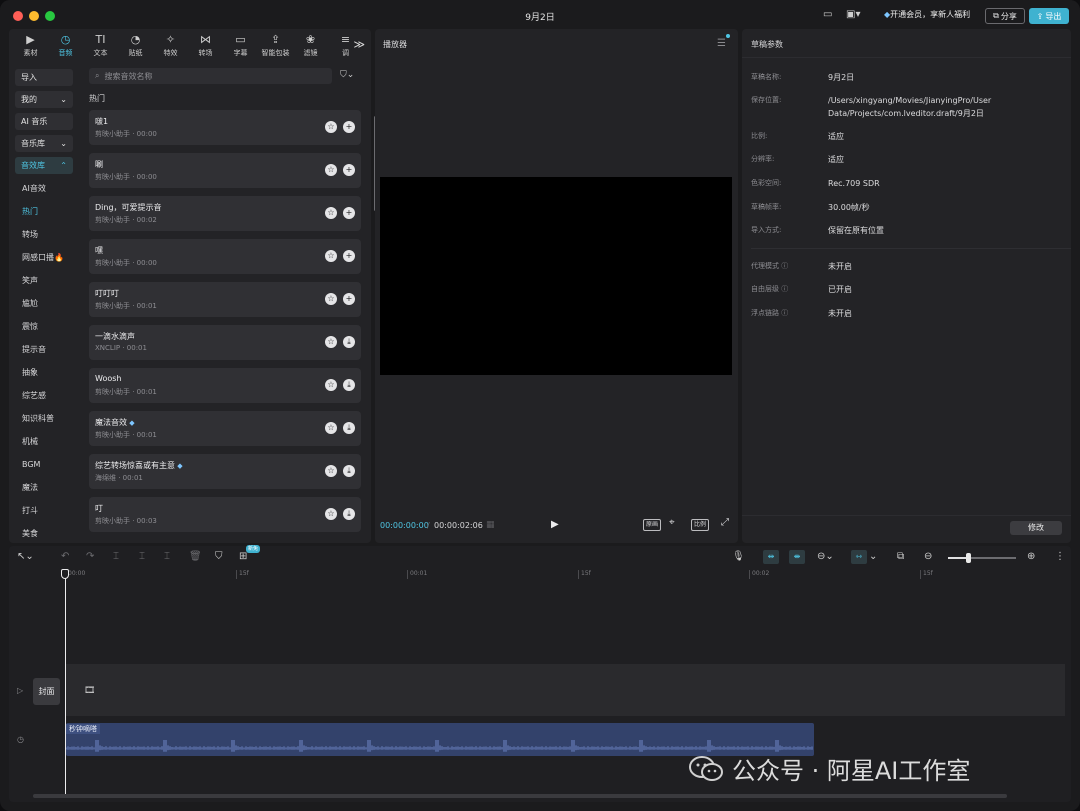  Describe the element at coordinates (204, 76) in the screenshot. I see `search-input` at that location.